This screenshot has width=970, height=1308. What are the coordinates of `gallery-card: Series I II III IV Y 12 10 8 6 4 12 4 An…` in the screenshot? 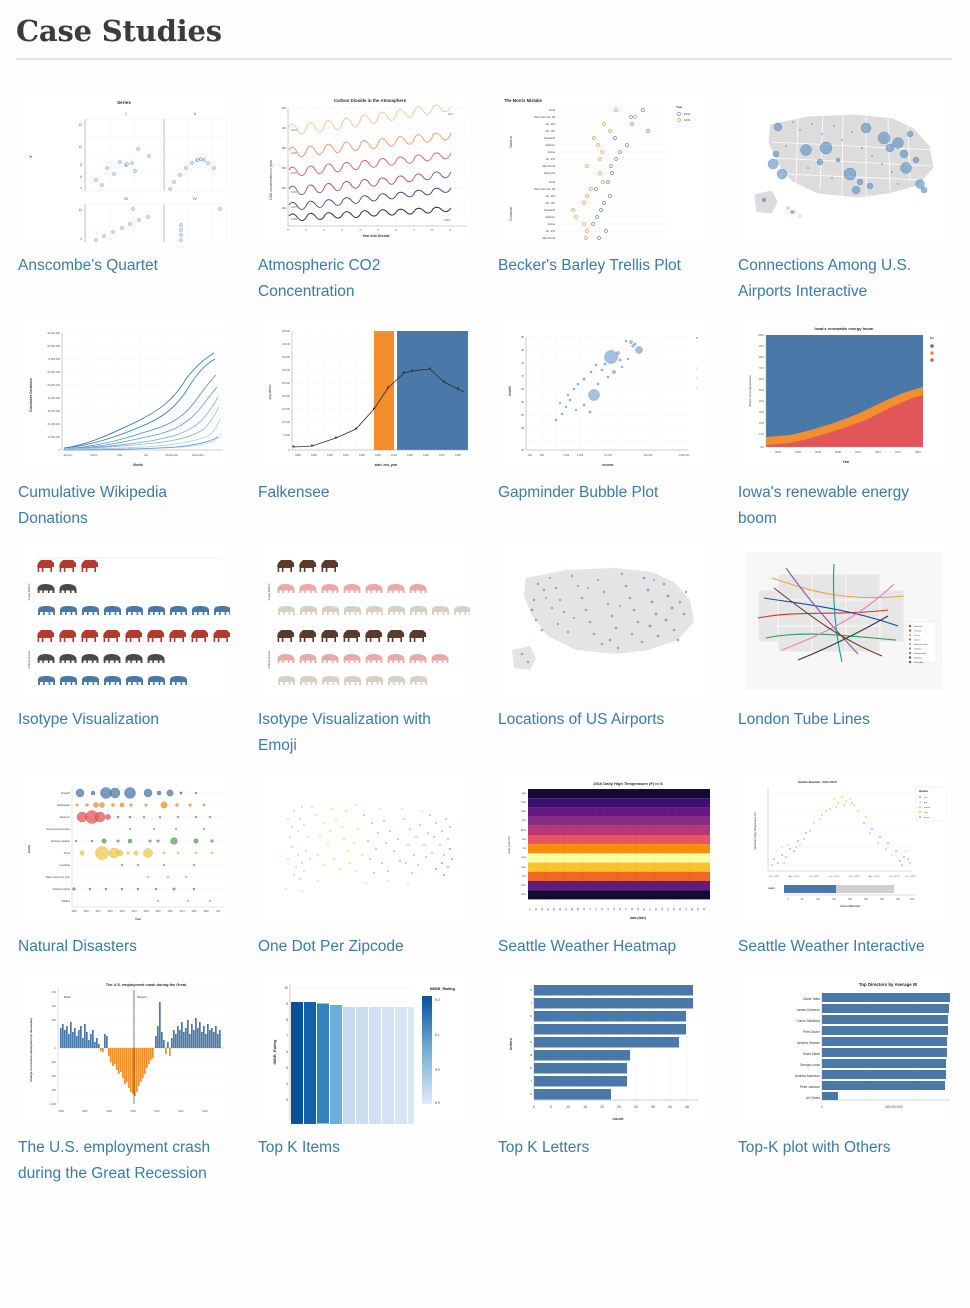 It's located at (138, 197).